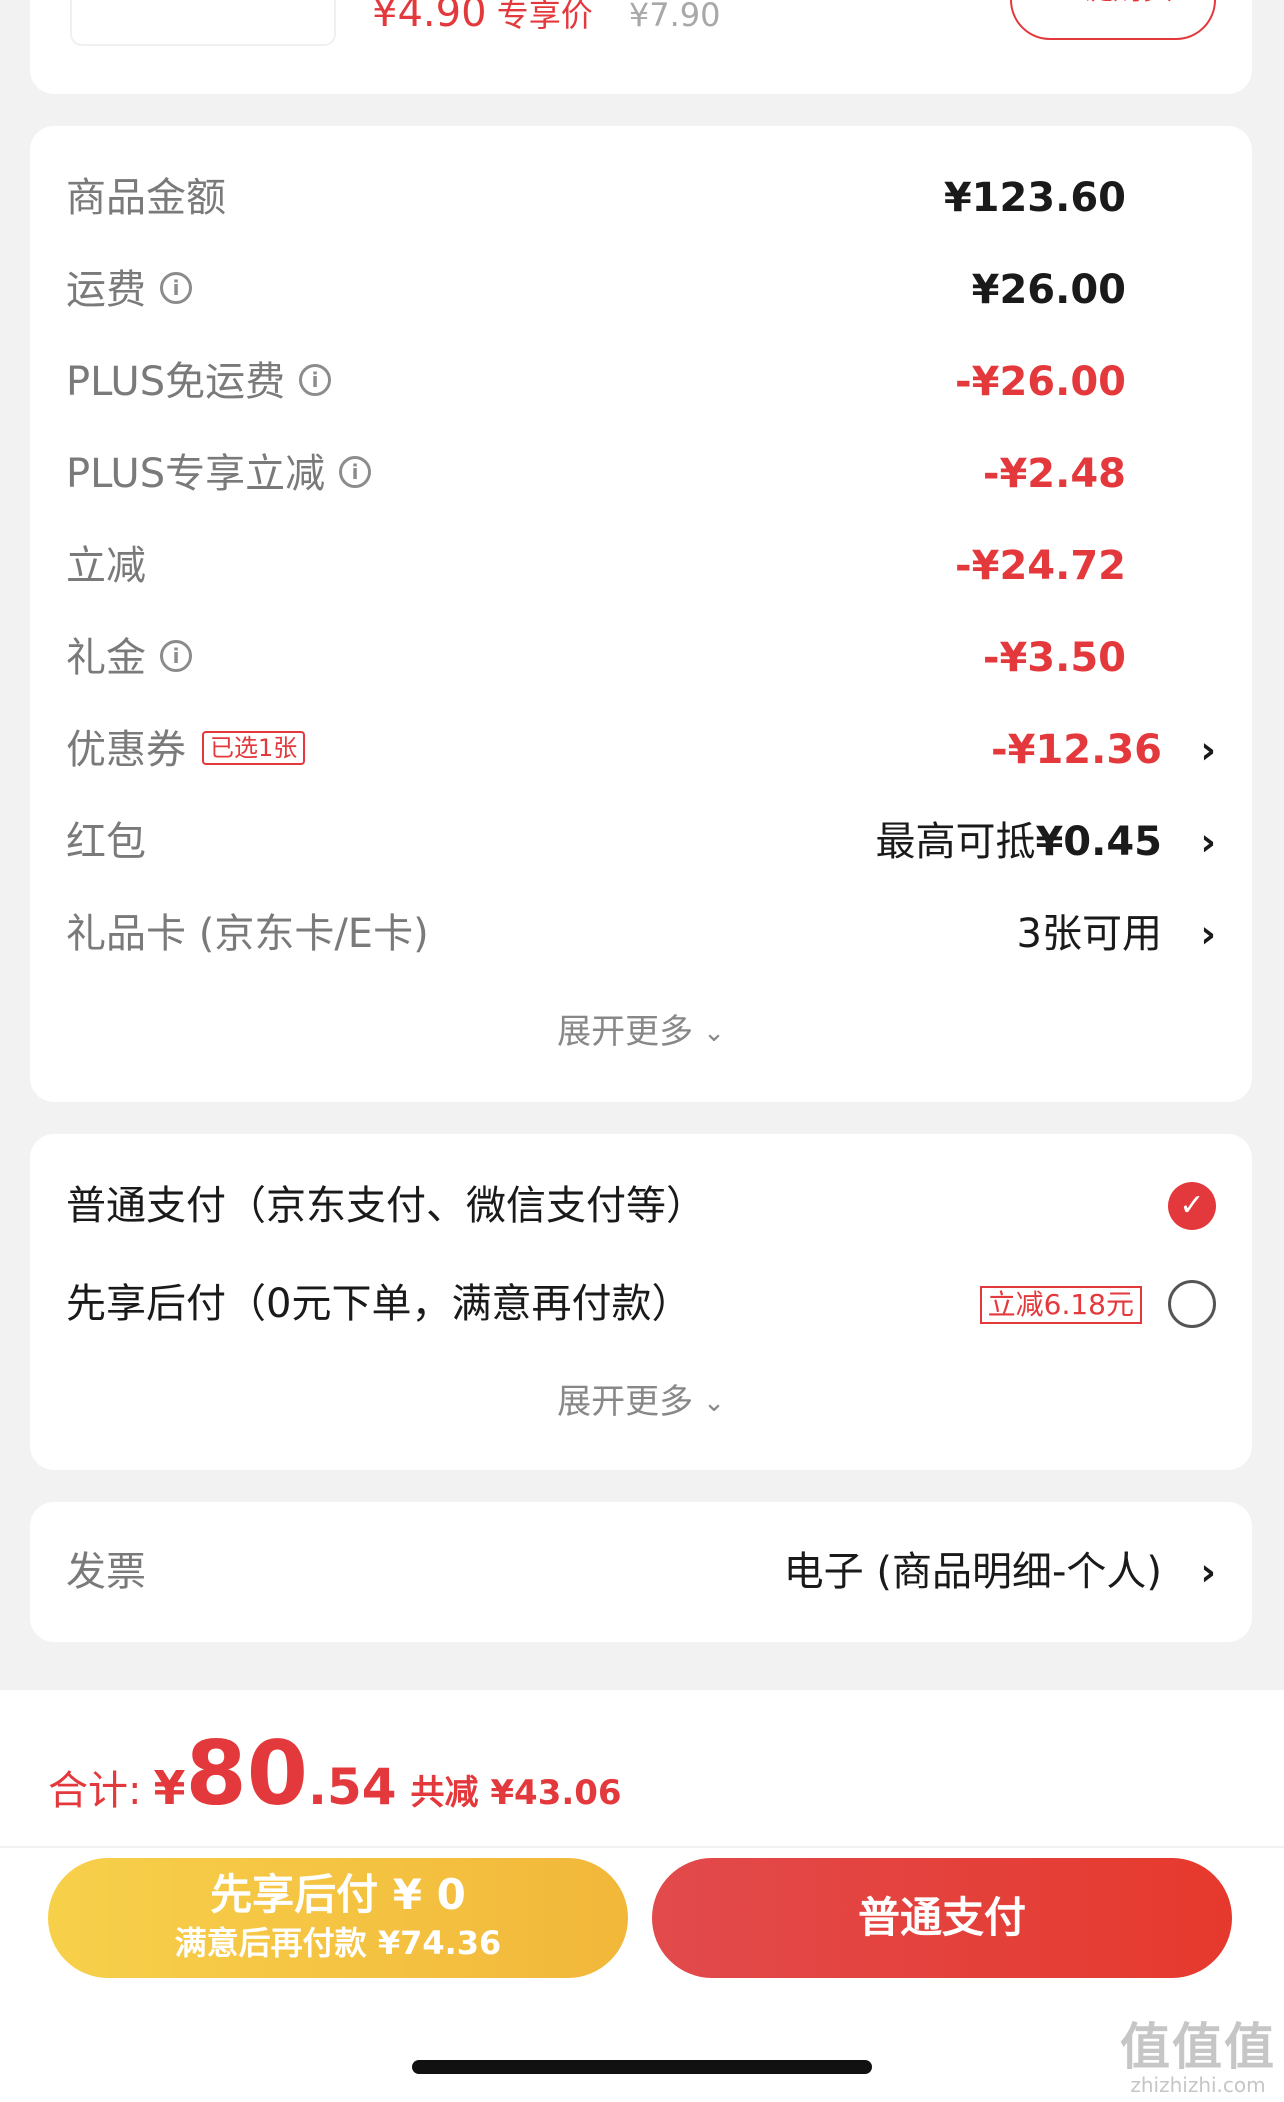 This screenshot has width=1284, height=2102. I want to click on red-packet-prefix: 最高可抵, so click(955, 842).